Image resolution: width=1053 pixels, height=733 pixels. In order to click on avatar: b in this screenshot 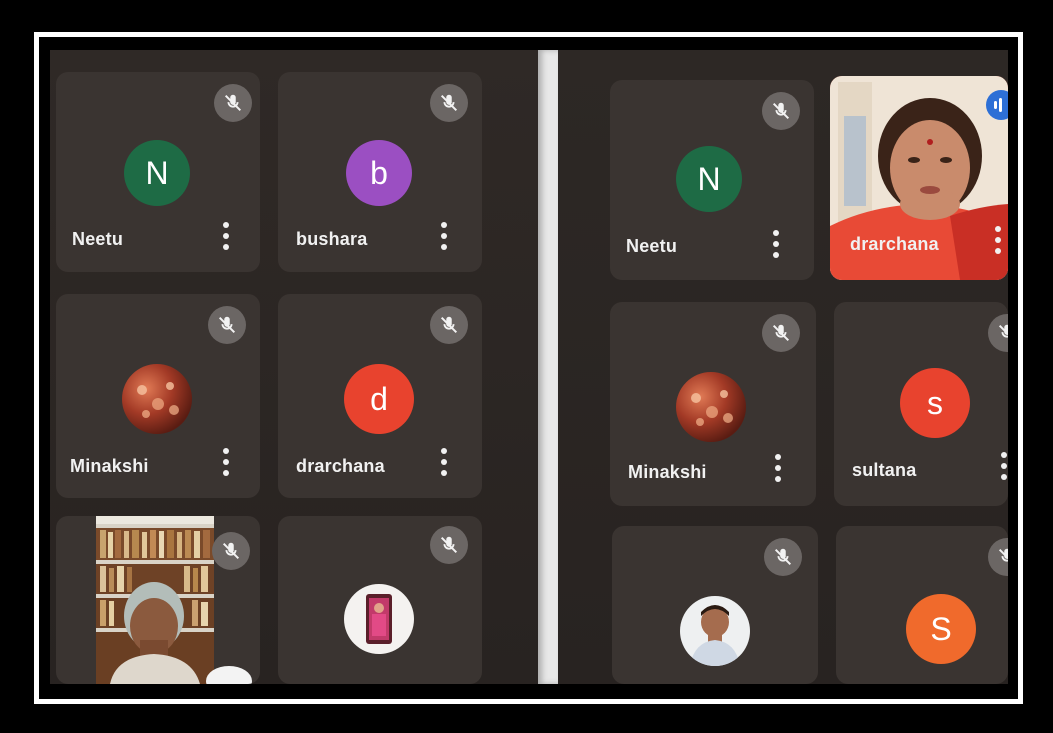, I will do `click(379, 173)`.